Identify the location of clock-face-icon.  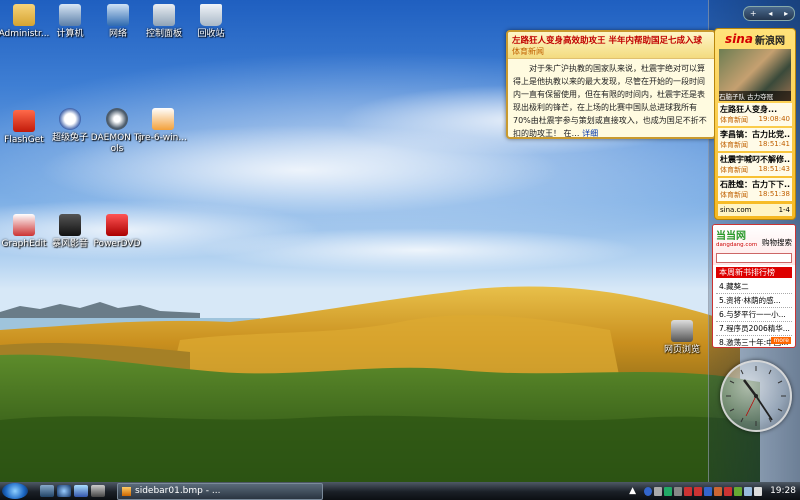
(756, 396).